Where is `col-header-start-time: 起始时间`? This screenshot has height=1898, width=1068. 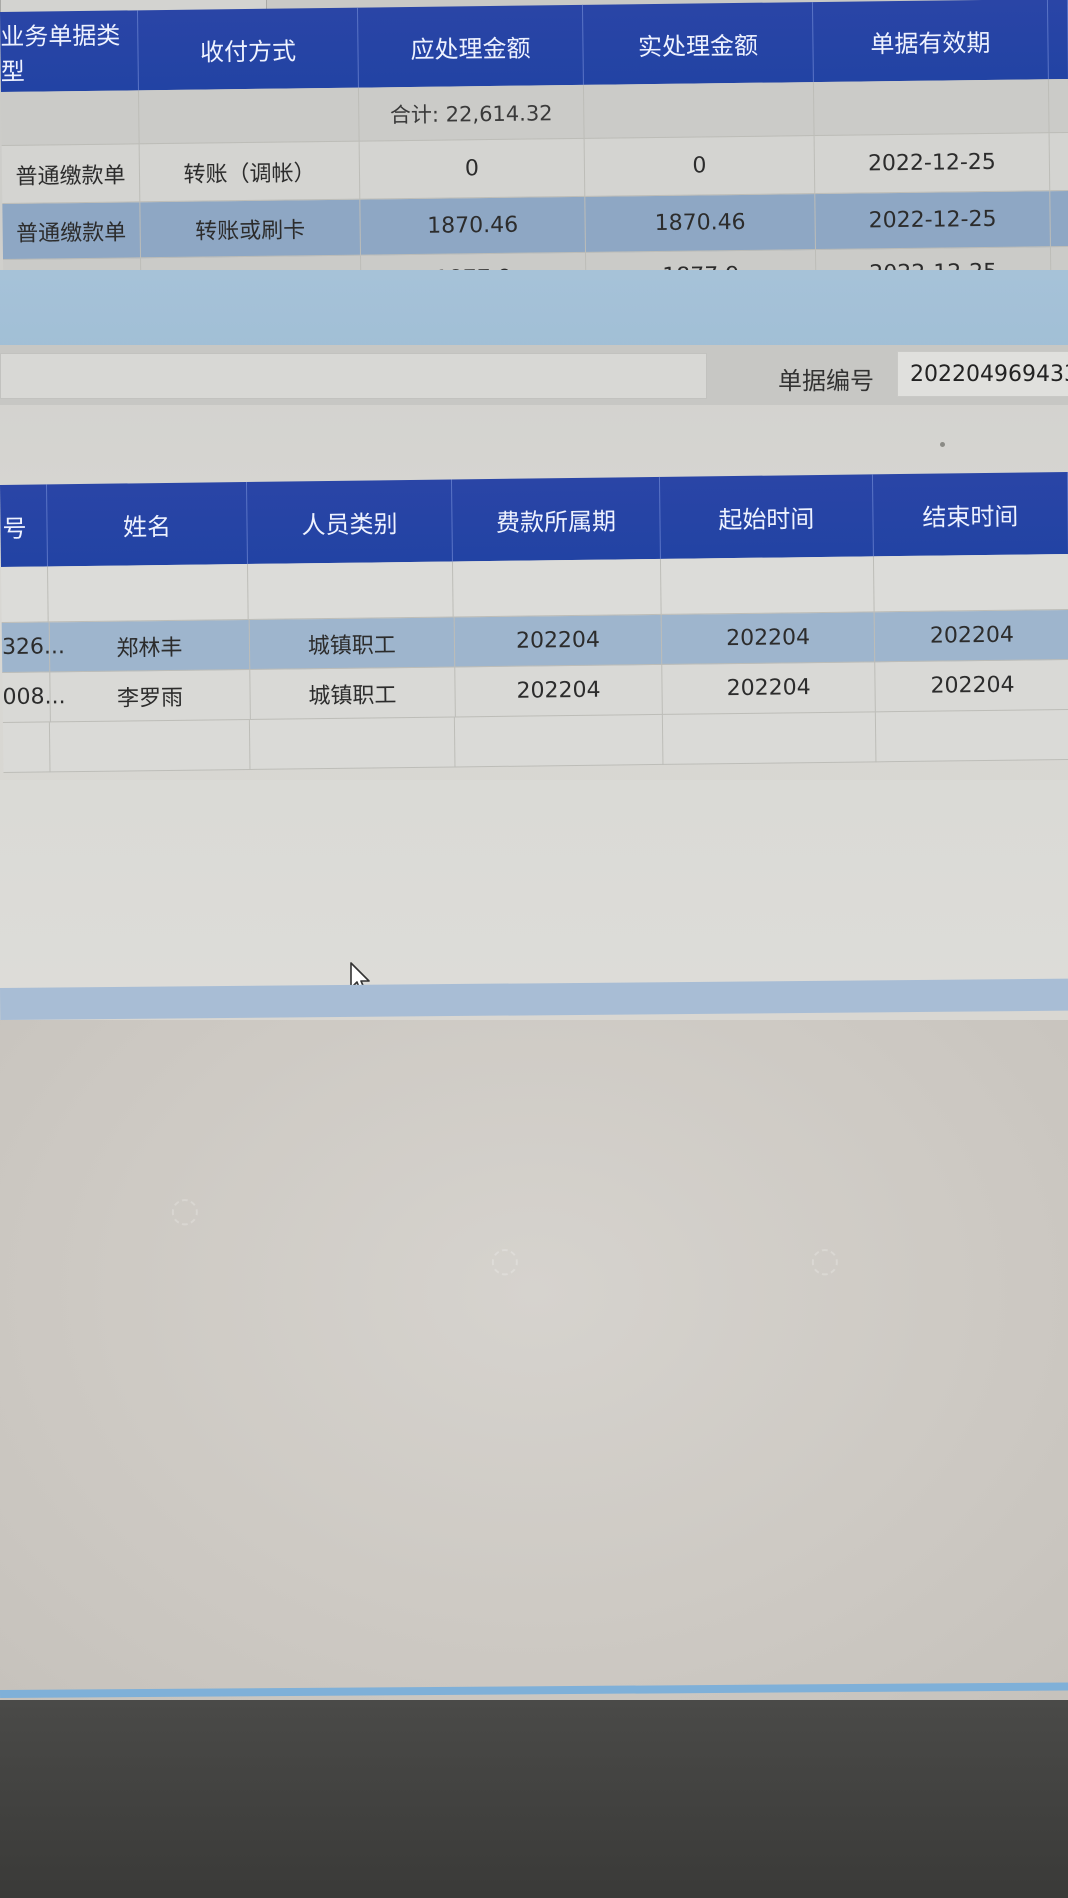
col-header-start-time: 起始时间 is located at coordinates (766, 516).